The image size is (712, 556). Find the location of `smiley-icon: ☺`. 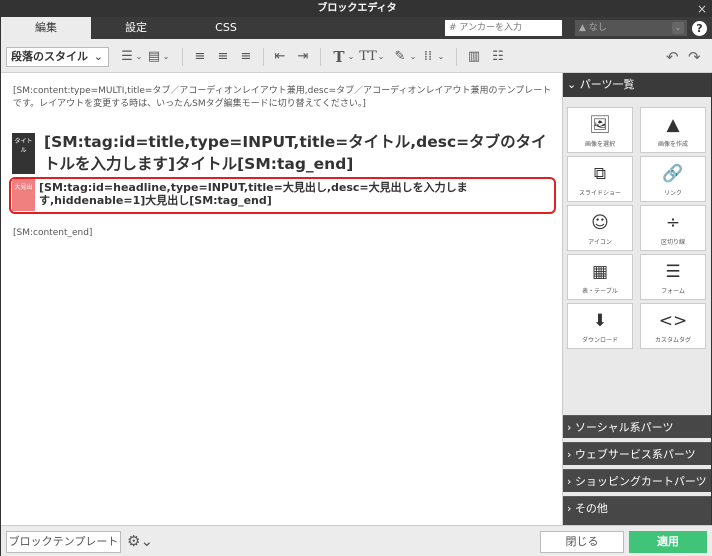

smiley-icon: ☺ is located at coordinates (600, 223).